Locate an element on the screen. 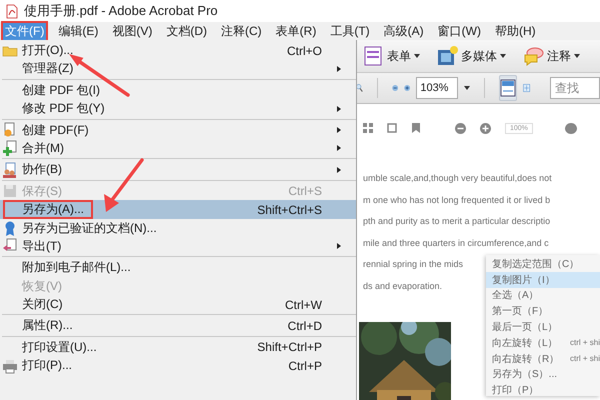 The image size is (600, 400). crop-icon is located at coordinates (392, 128).